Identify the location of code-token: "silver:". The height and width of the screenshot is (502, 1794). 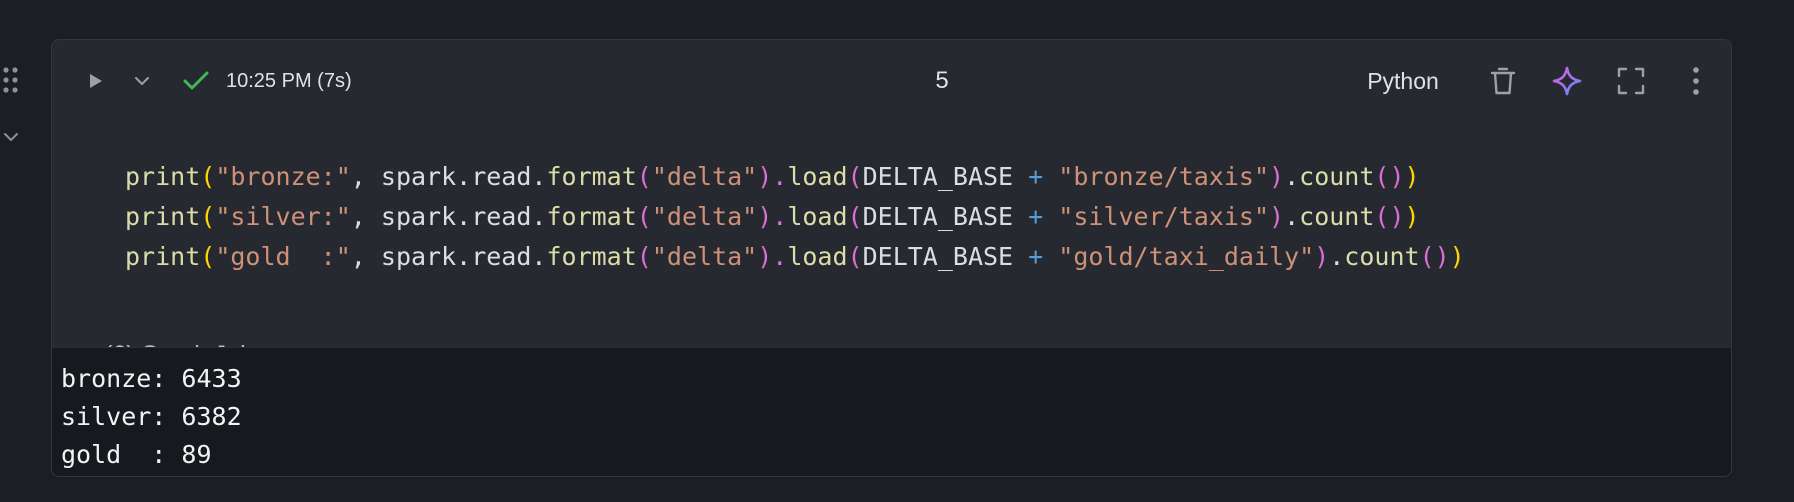
(283, 216).